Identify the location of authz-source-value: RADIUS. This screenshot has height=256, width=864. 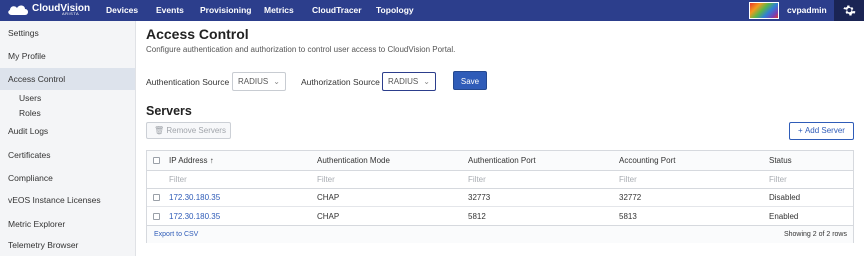
(403, 81).